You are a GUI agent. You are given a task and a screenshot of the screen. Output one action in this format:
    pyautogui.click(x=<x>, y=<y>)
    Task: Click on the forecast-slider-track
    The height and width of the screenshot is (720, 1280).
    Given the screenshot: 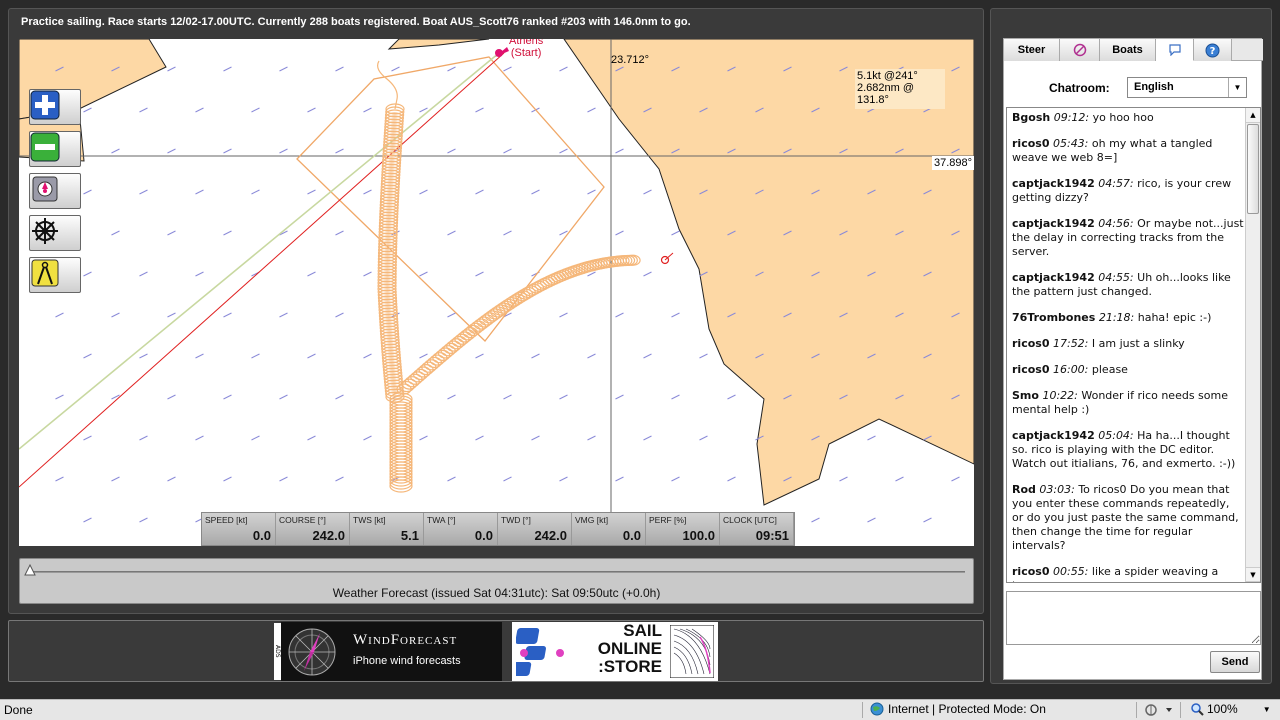 What is the action you would take?
    pyautogui.click(x=497, y=572)
    